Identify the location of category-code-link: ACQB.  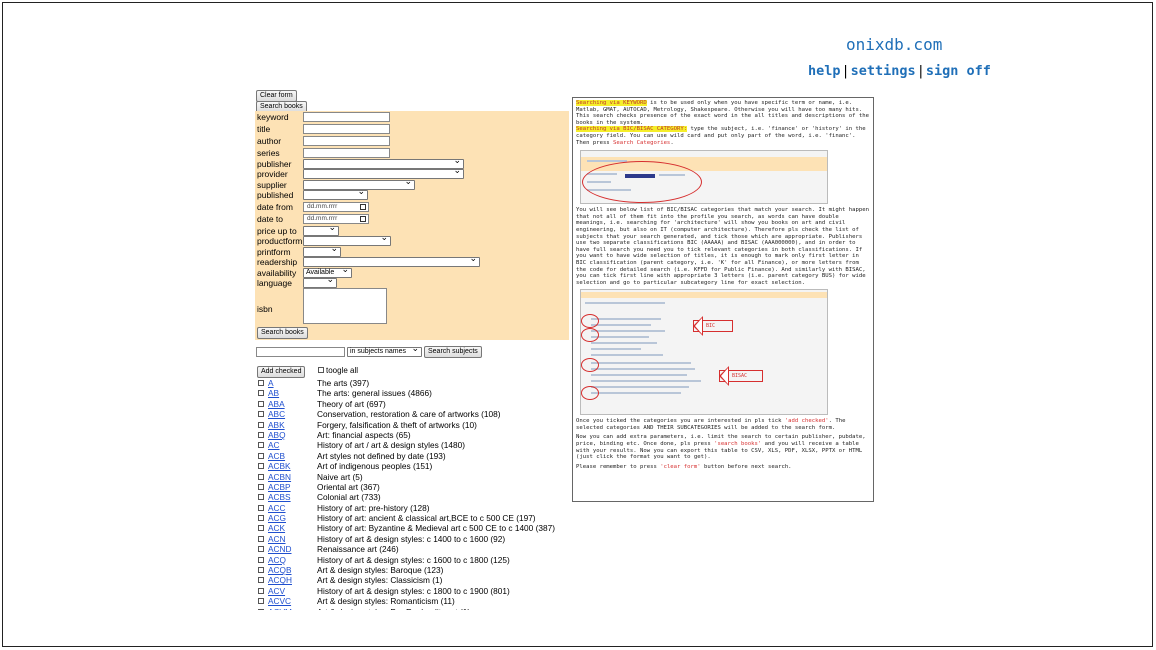
(280, 570).